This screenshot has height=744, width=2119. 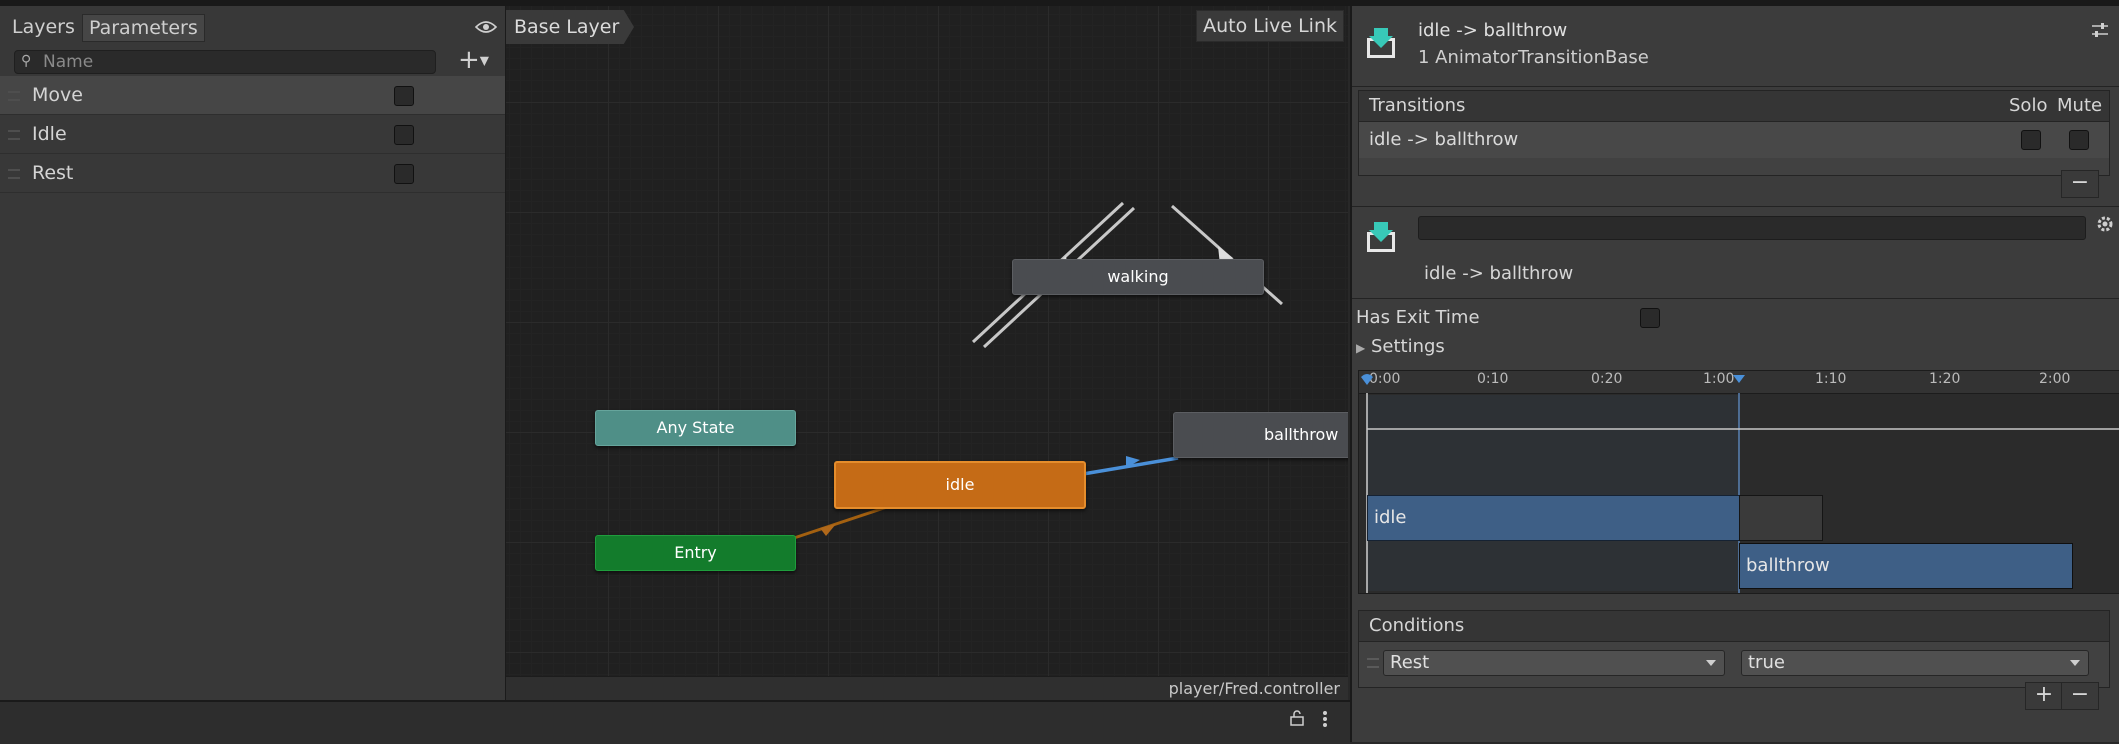 I want to click on conditions-header: Conditions, so click(x=1734, y=626).